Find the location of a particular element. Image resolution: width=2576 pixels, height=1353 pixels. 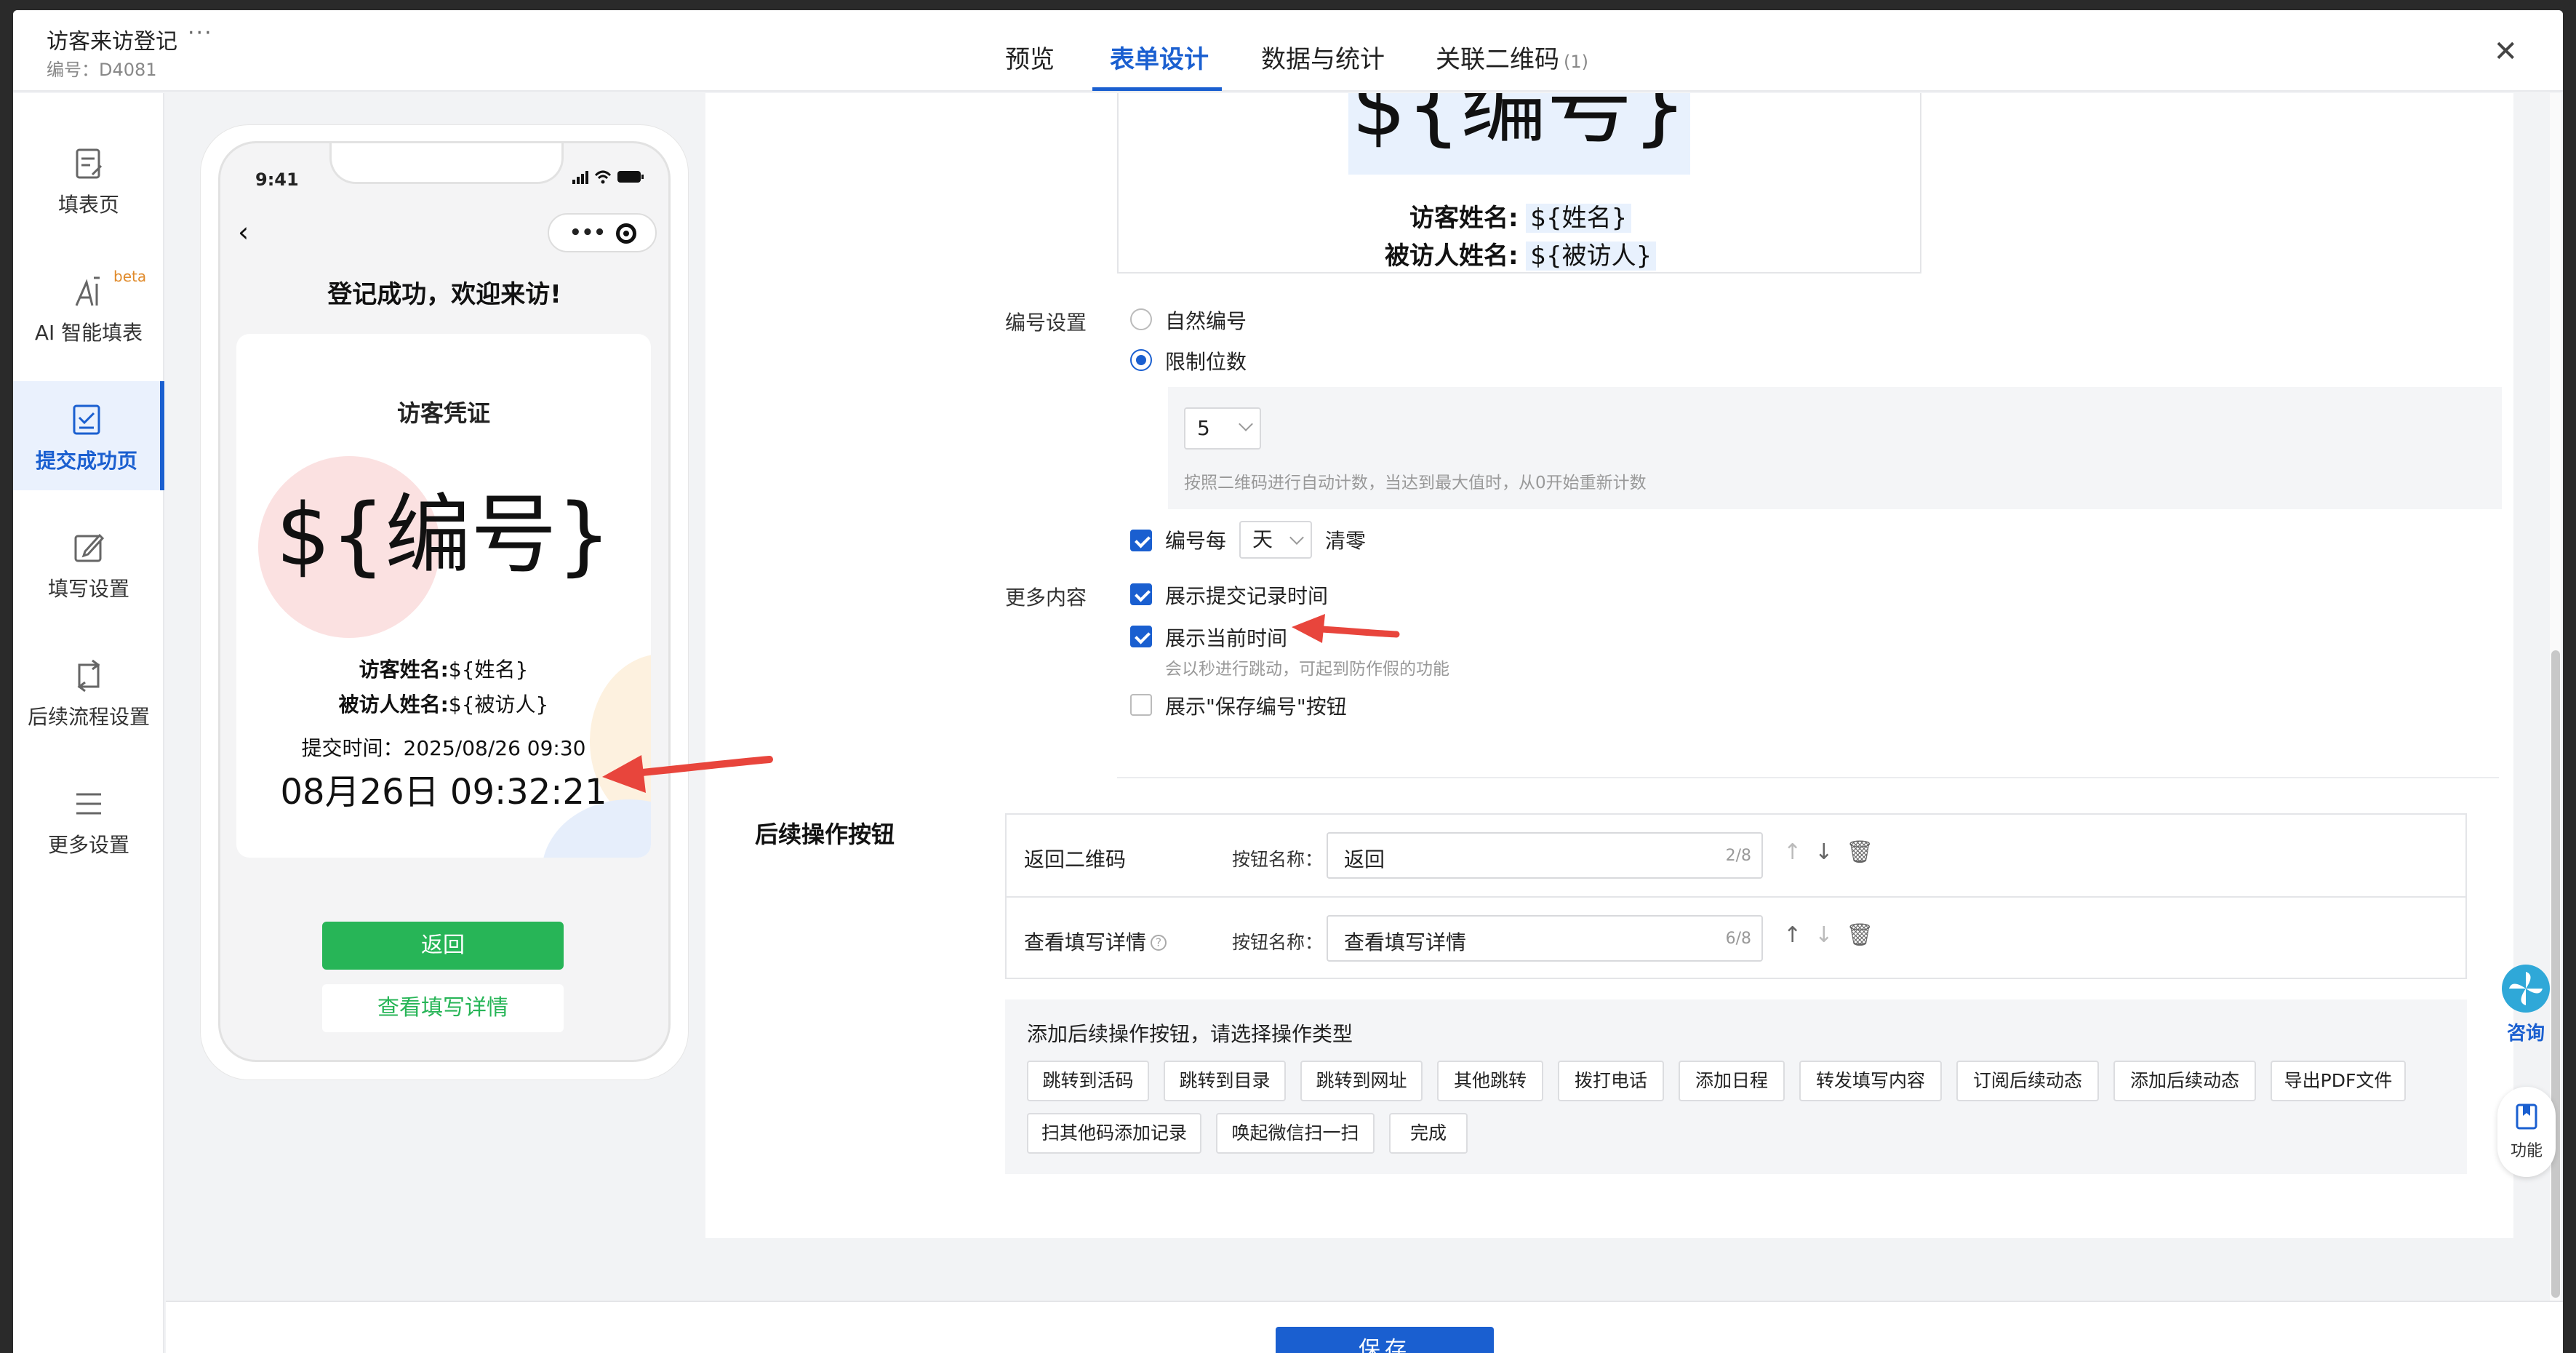

button-name-input: 查看填写详情 6/8 is located at coordinates (1545, 938).